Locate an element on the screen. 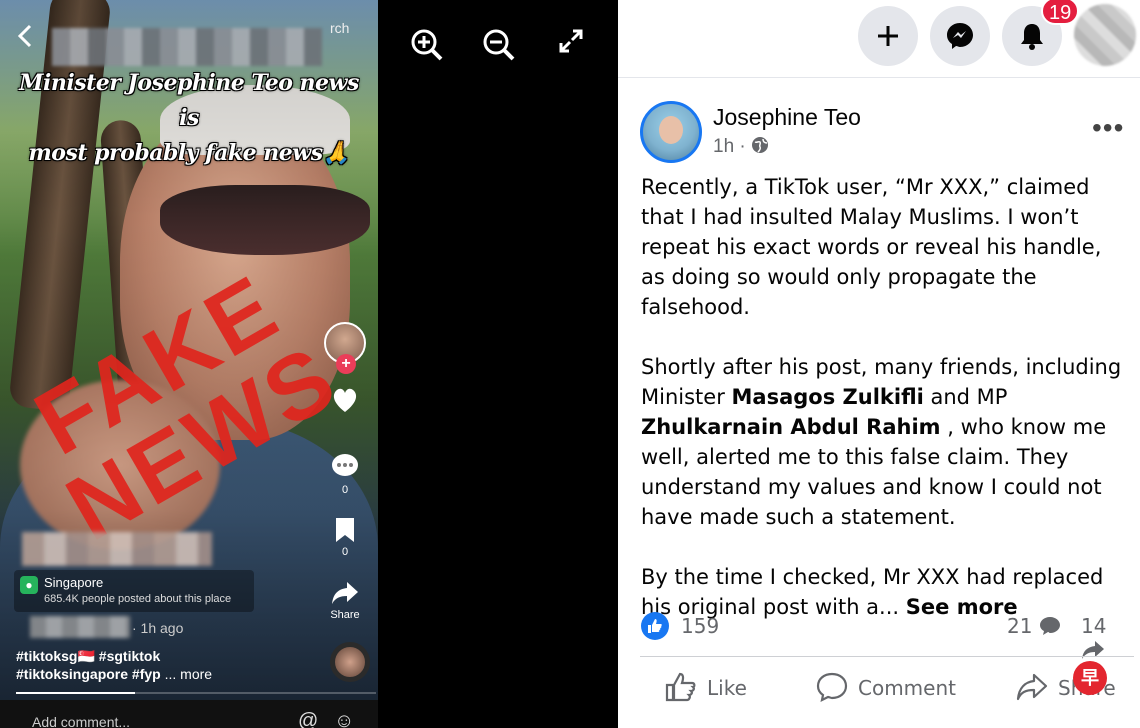 This screenshot has width=1140, height=728. post-author: Josephine Teo is located at coordinates (787, 117).